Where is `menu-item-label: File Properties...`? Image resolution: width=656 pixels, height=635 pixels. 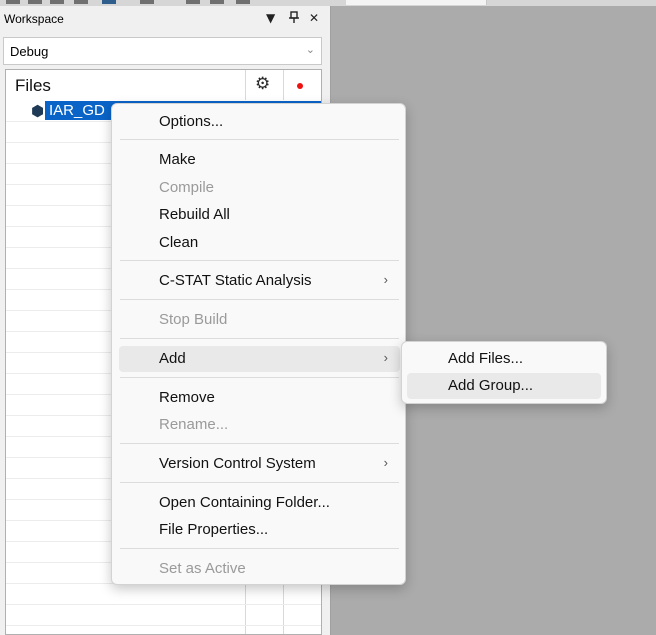
menu-item-label: File Properties... is located at coordinates (214, 529).